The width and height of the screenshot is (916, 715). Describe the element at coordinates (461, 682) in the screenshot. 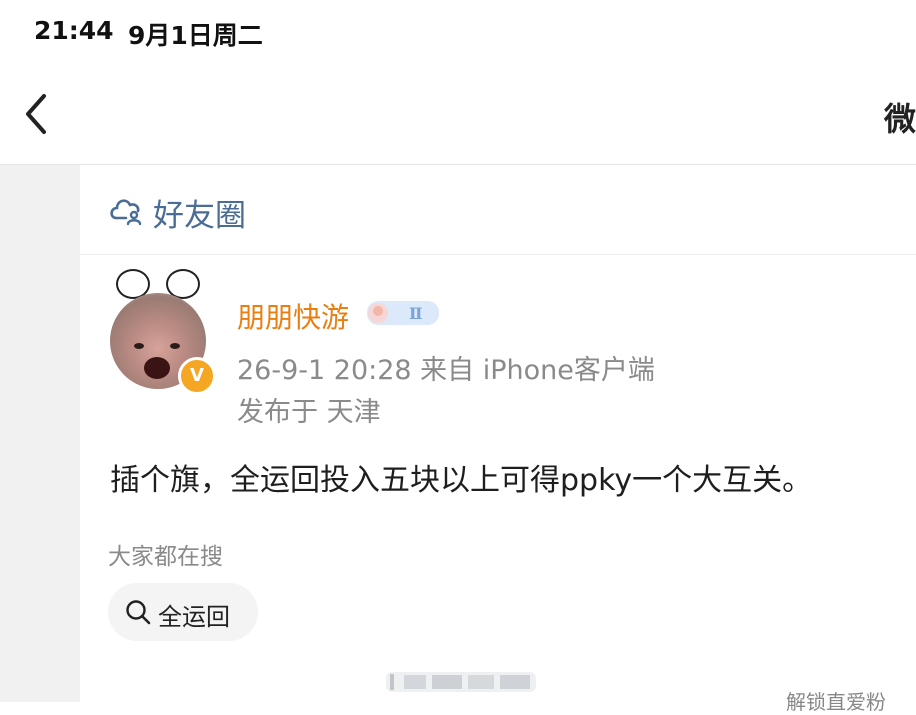

I see `blurred-content-strip` at that location.